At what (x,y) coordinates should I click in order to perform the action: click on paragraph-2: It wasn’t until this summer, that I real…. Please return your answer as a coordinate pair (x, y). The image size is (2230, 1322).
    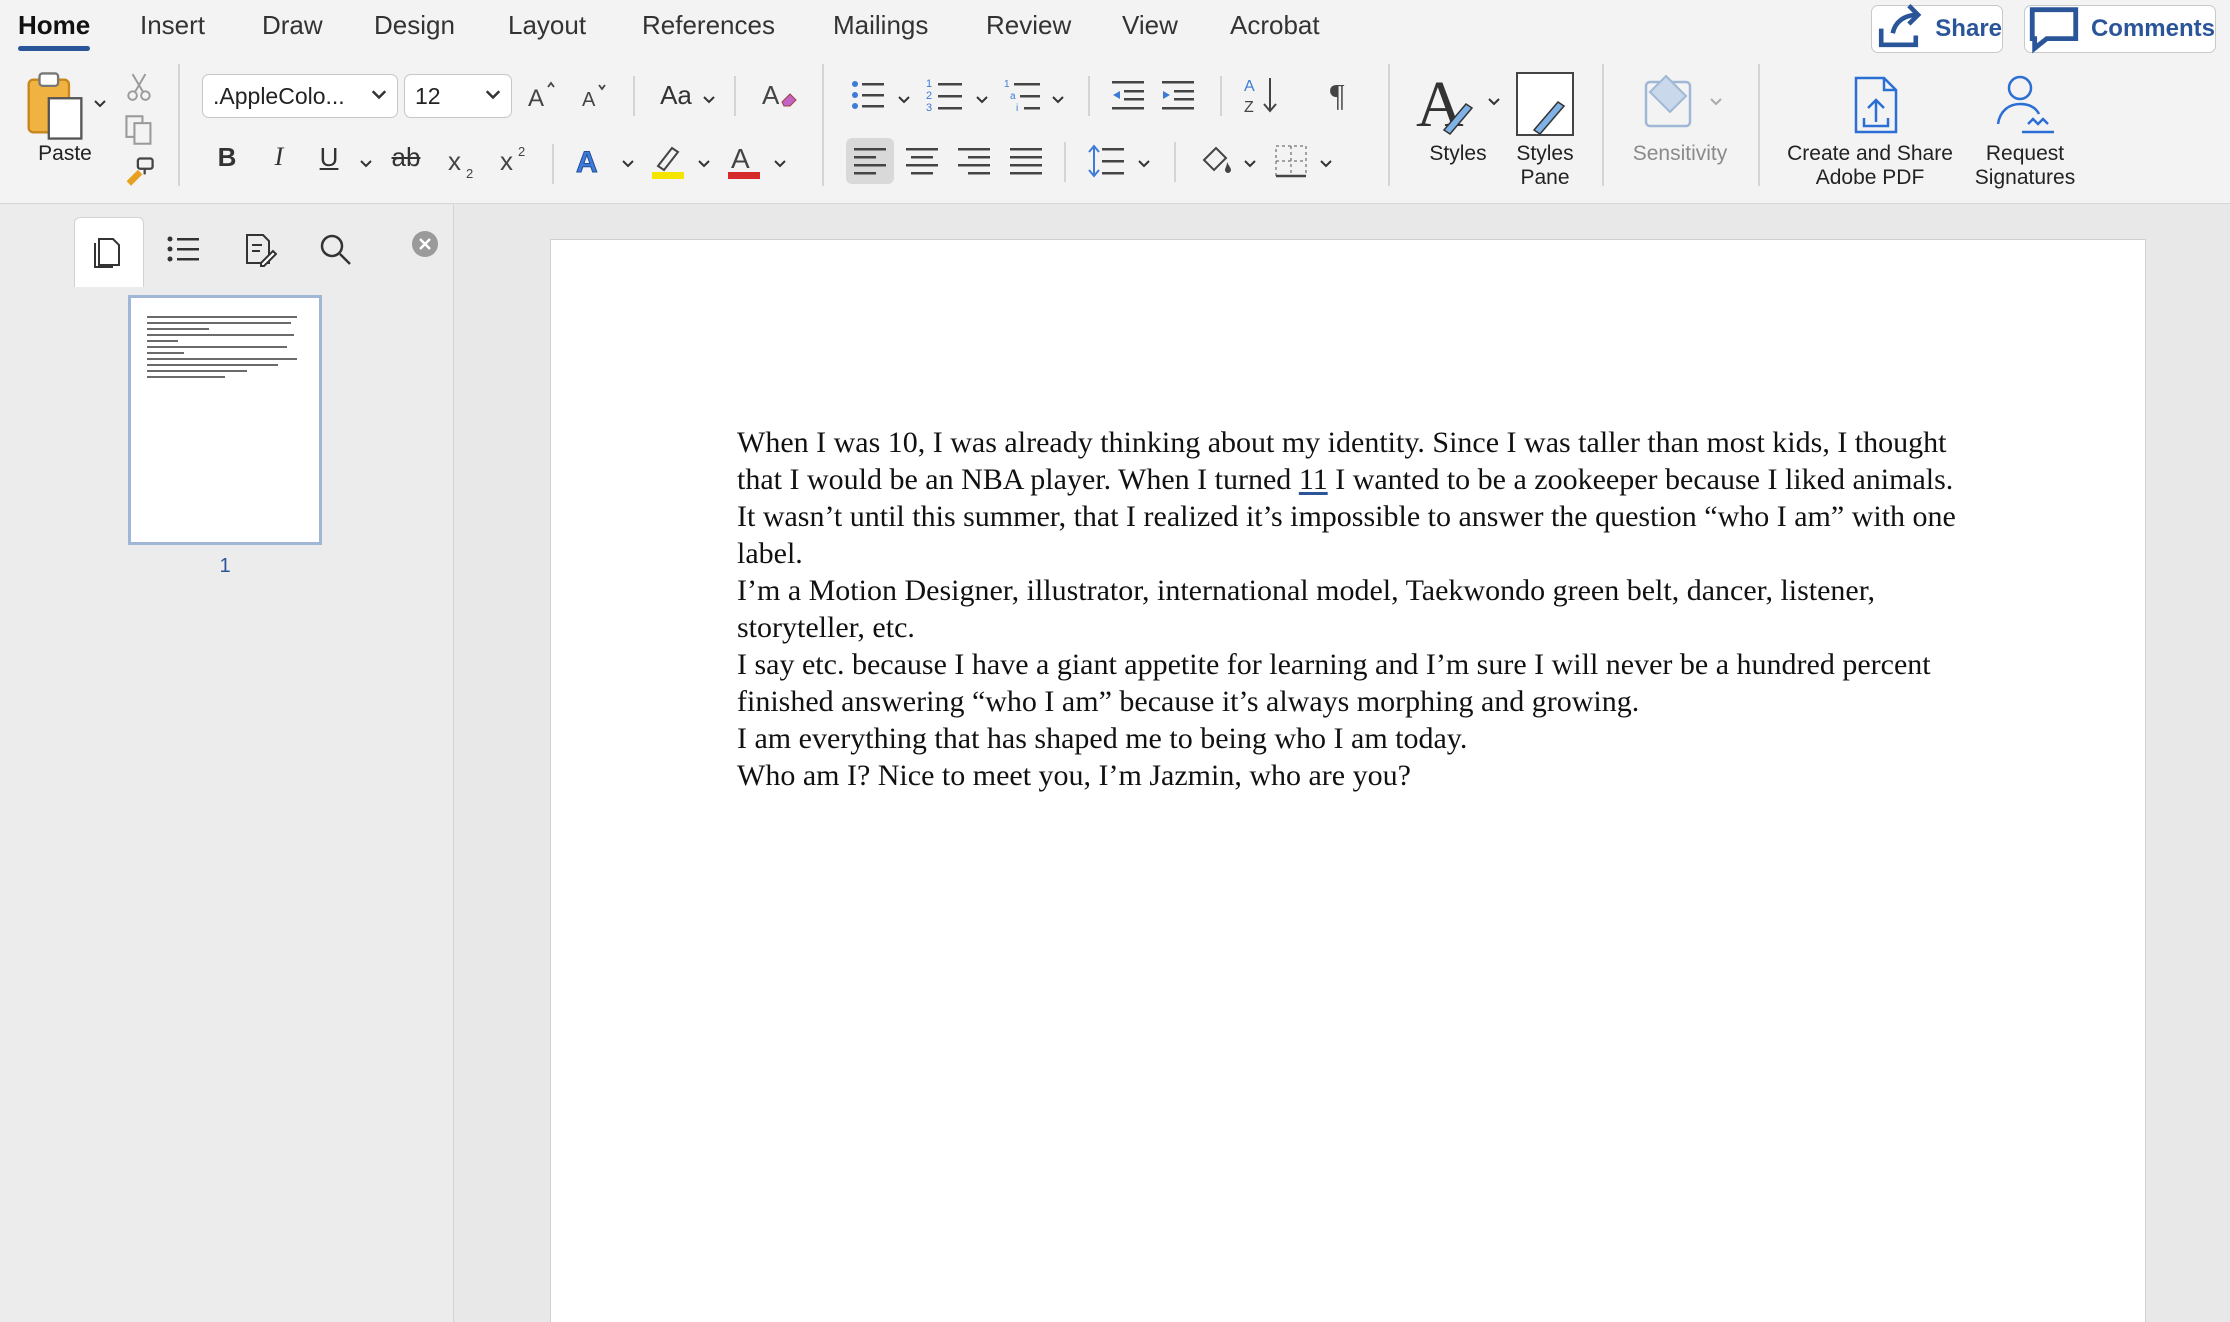
    Looking at the image, I should click on (1346, 535).